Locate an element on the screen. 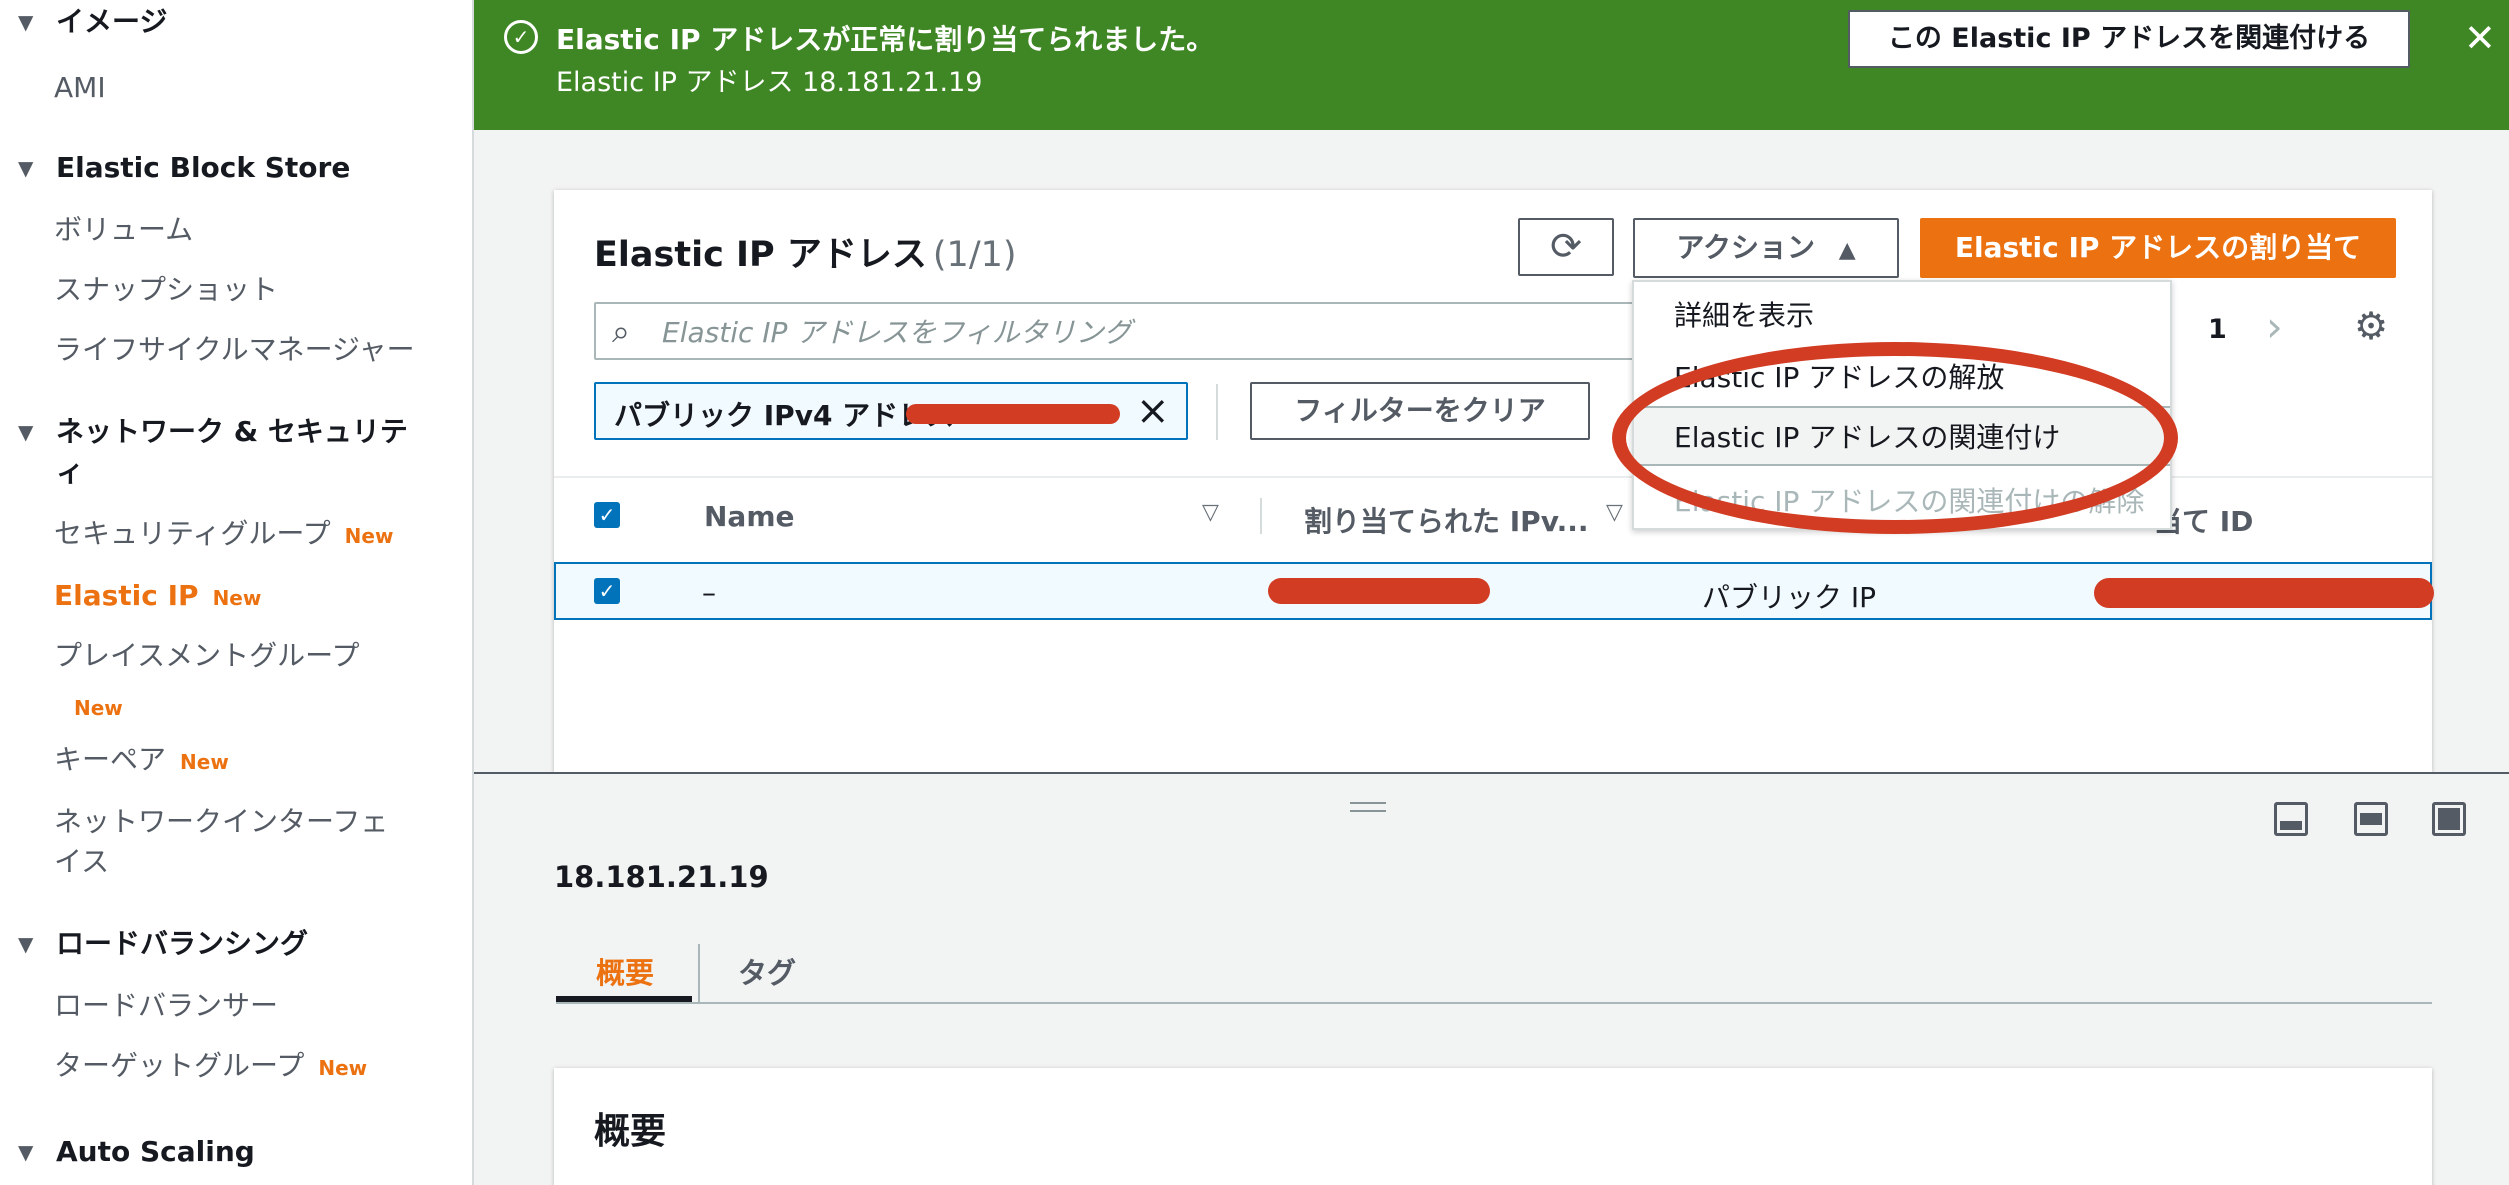  search-field: ⌕ is located at coordinates (1124, 331).